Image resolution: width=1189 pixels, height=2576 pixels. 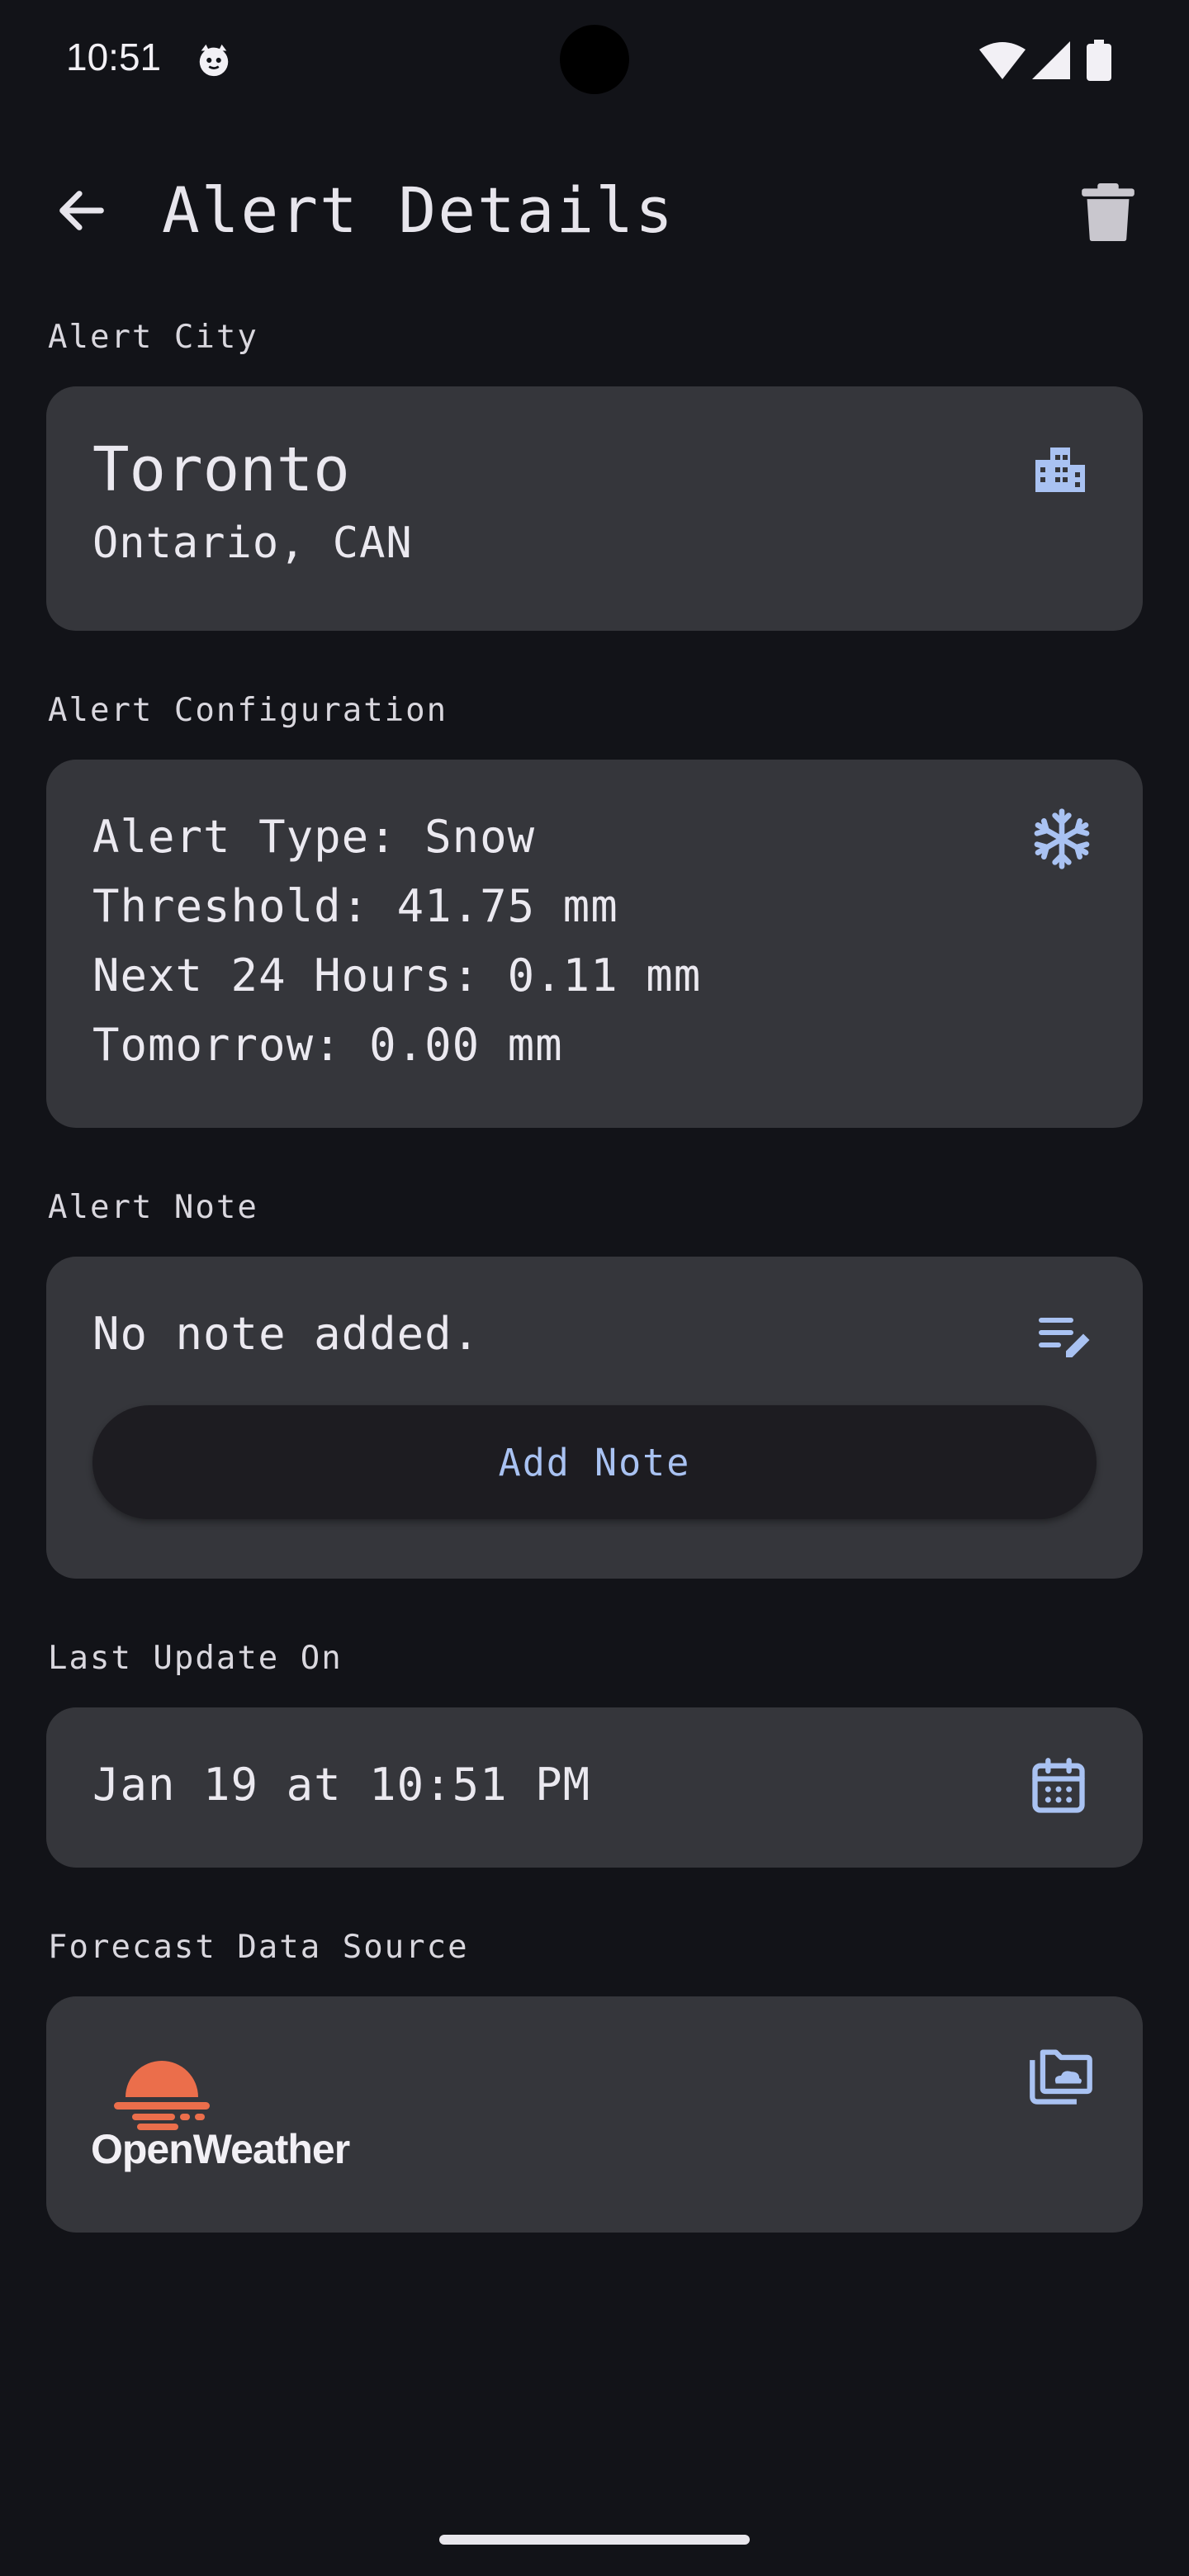 What do you see at coordinates (341, 1785) in the screenshot?
I see `update-value: Jan 19 at 10:51 PM` at bounding box center [341, 1785].